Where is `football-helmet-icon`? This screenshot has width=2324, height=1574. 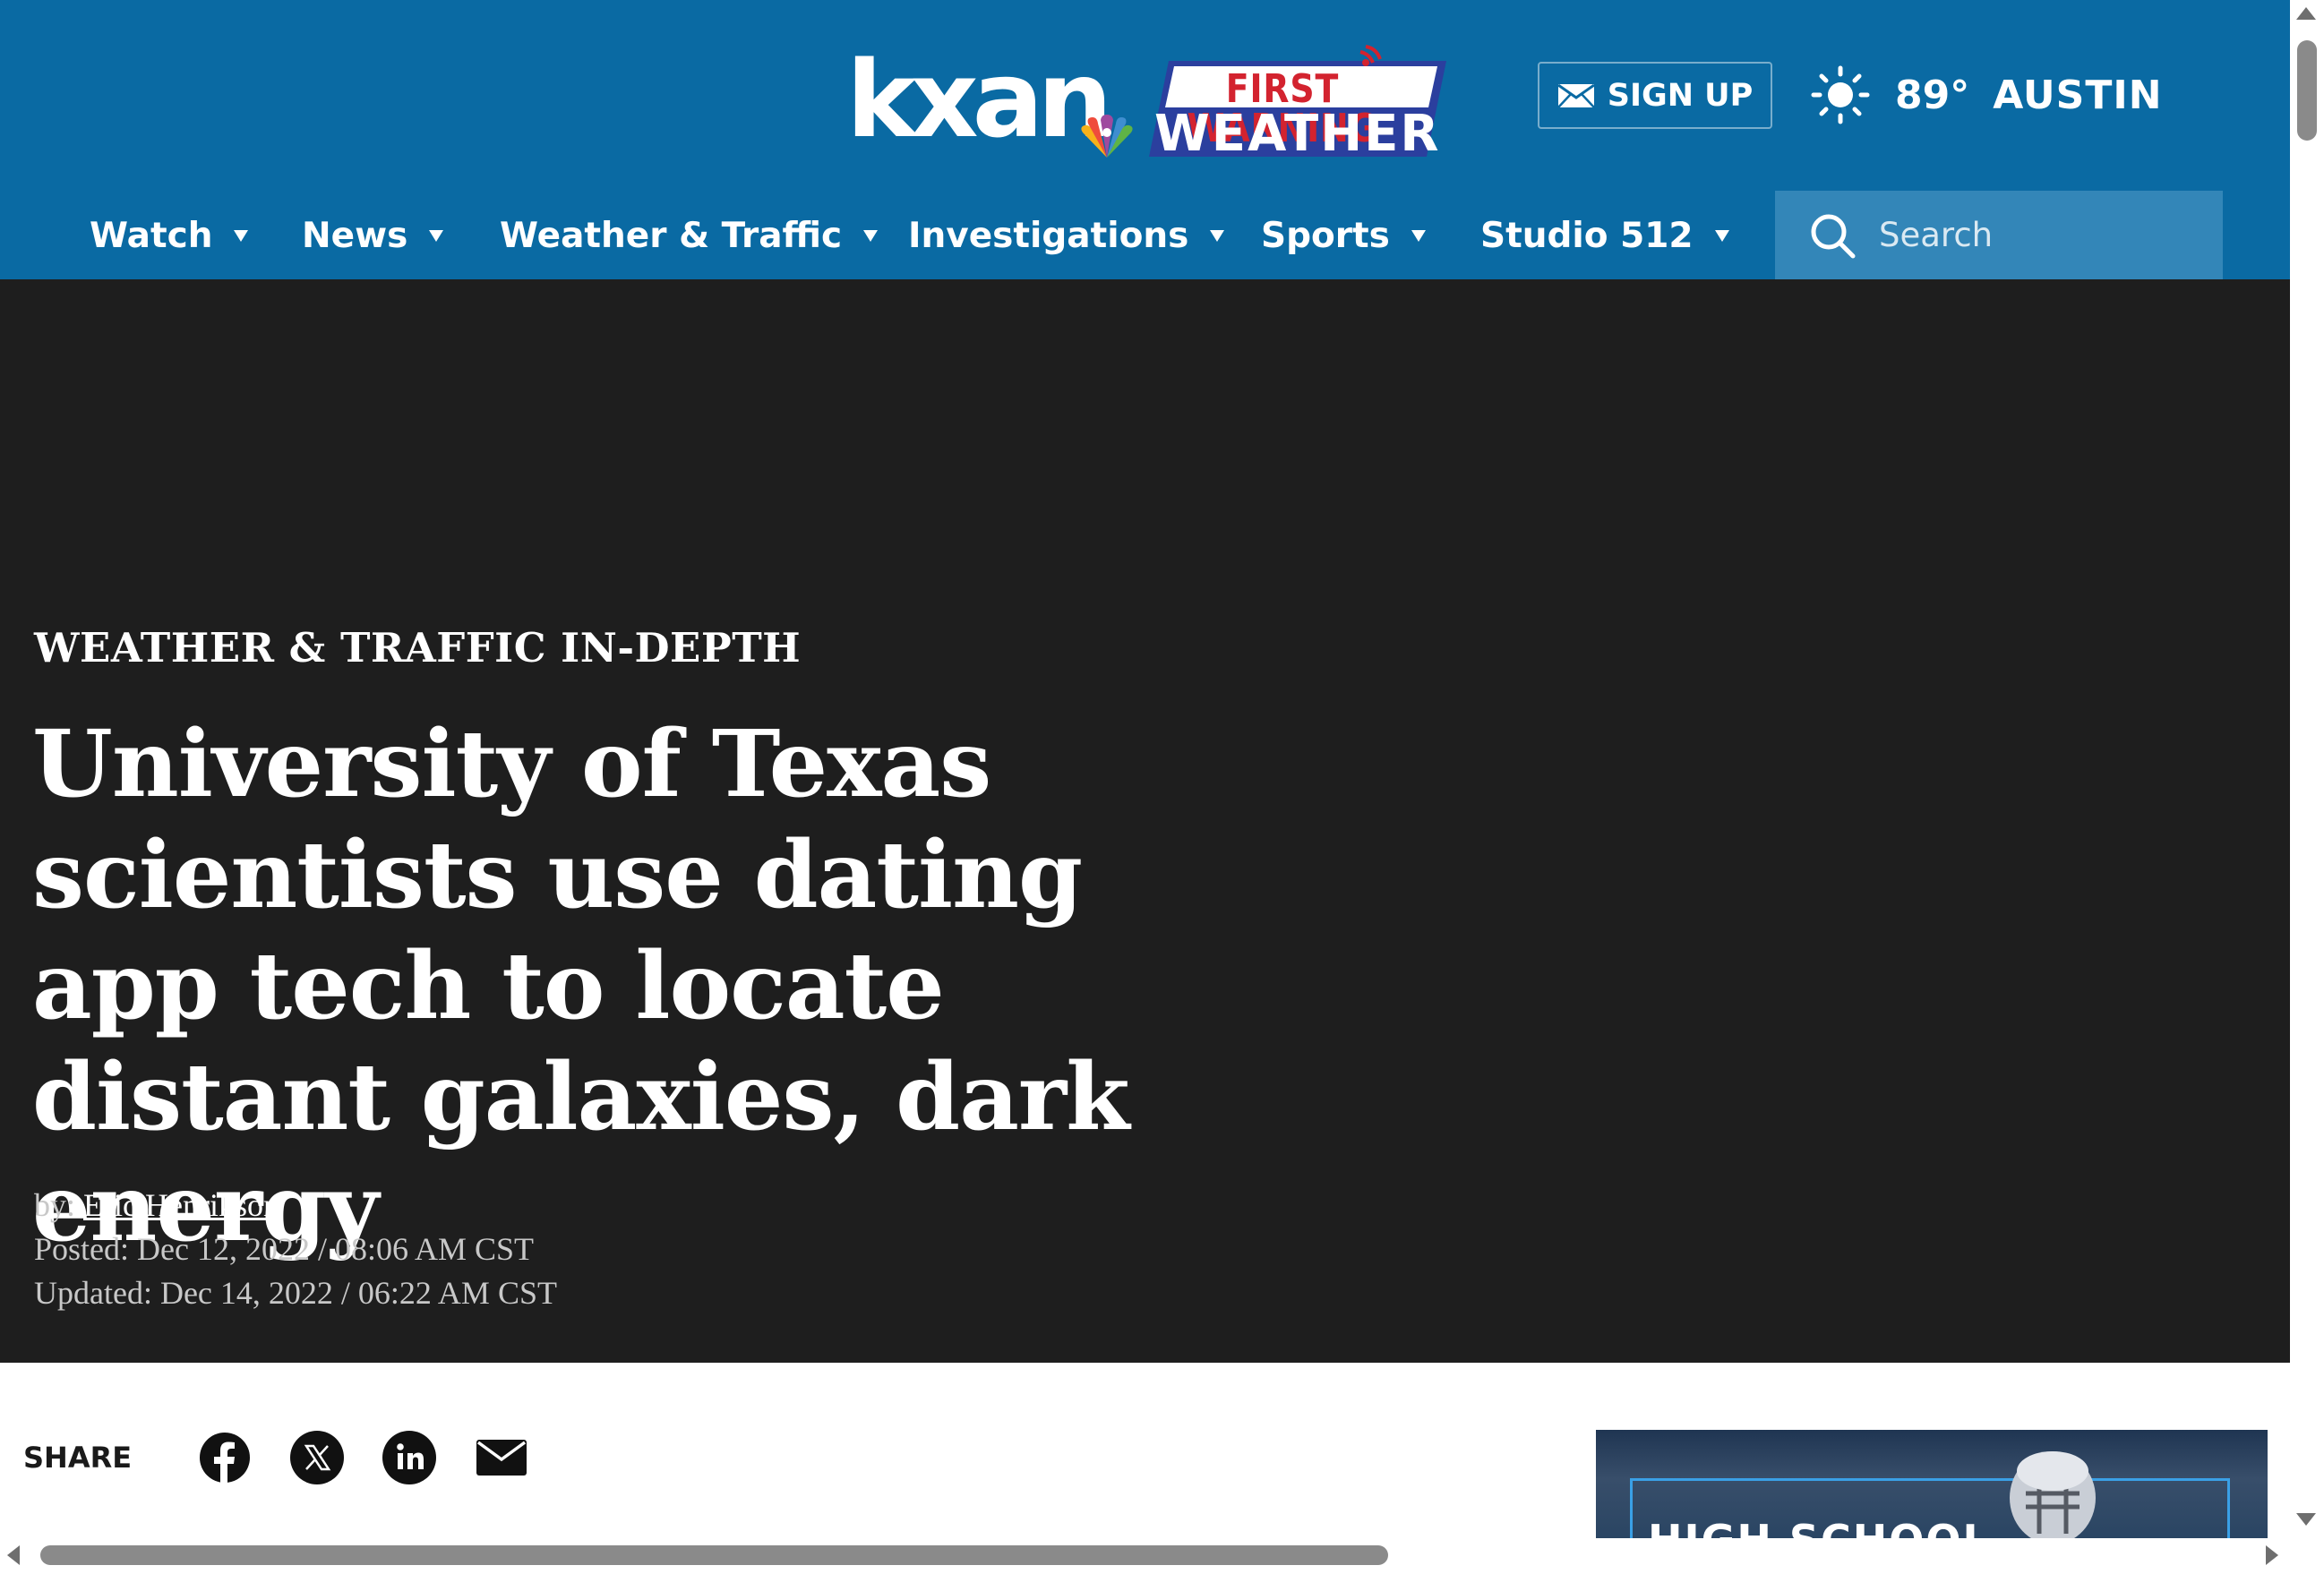 football-helmet-icon is located at coordinates (2053, 1495).